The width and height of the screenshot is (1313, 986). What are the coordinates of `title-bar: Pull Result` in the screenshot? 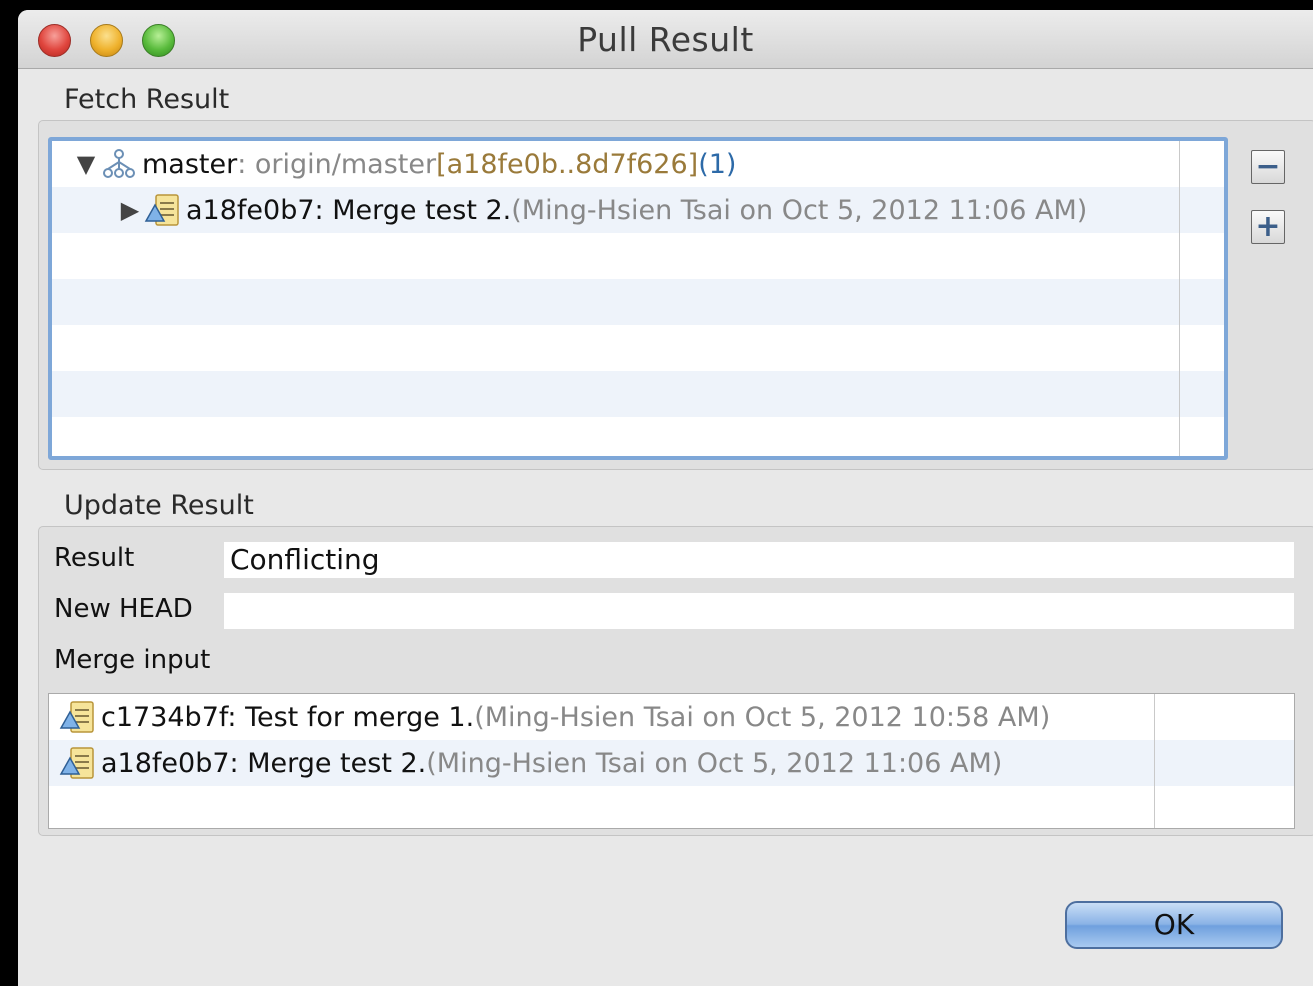 It's located at (665, 39).